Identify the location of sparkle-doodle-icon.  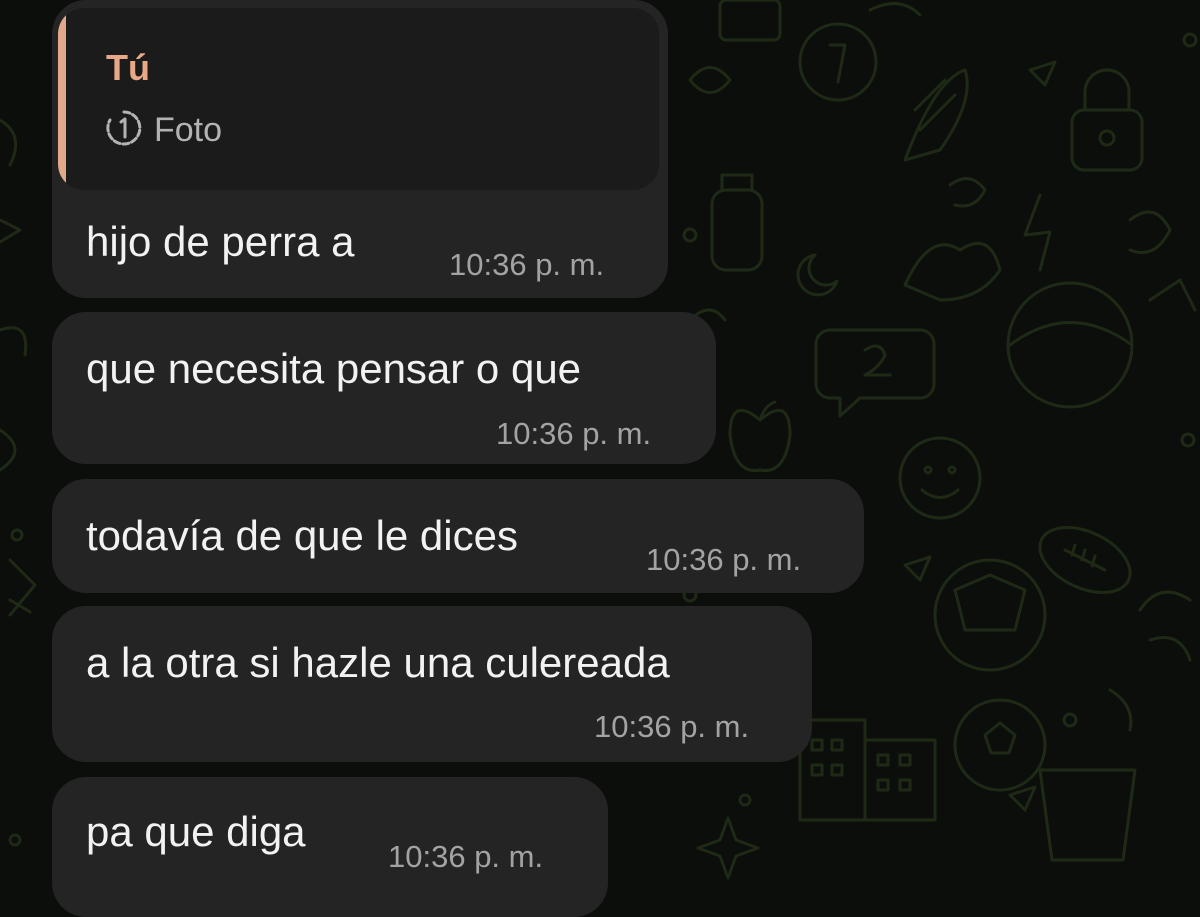
(728, 848).